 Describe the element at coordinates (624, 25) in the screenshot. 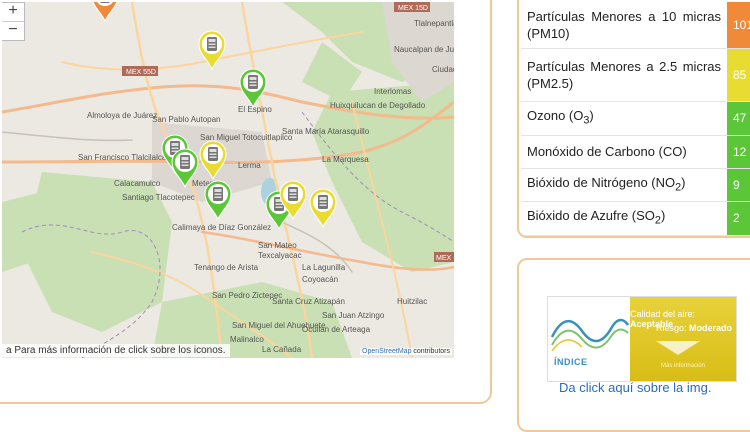

I see `pollutant-name: Partículas Menores a 10 micras (PM10)` at that location.